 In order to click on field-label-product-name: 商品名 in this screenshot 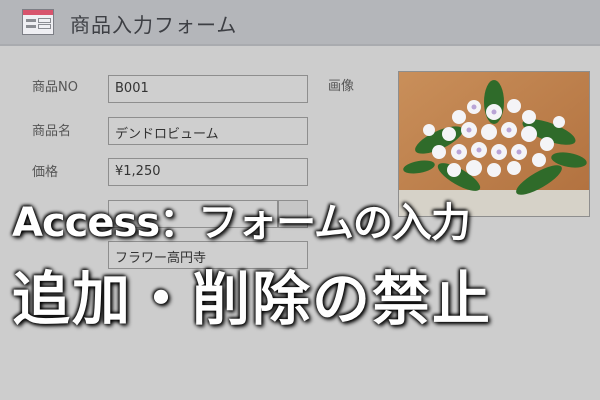, I will do `click(52, 131)`.